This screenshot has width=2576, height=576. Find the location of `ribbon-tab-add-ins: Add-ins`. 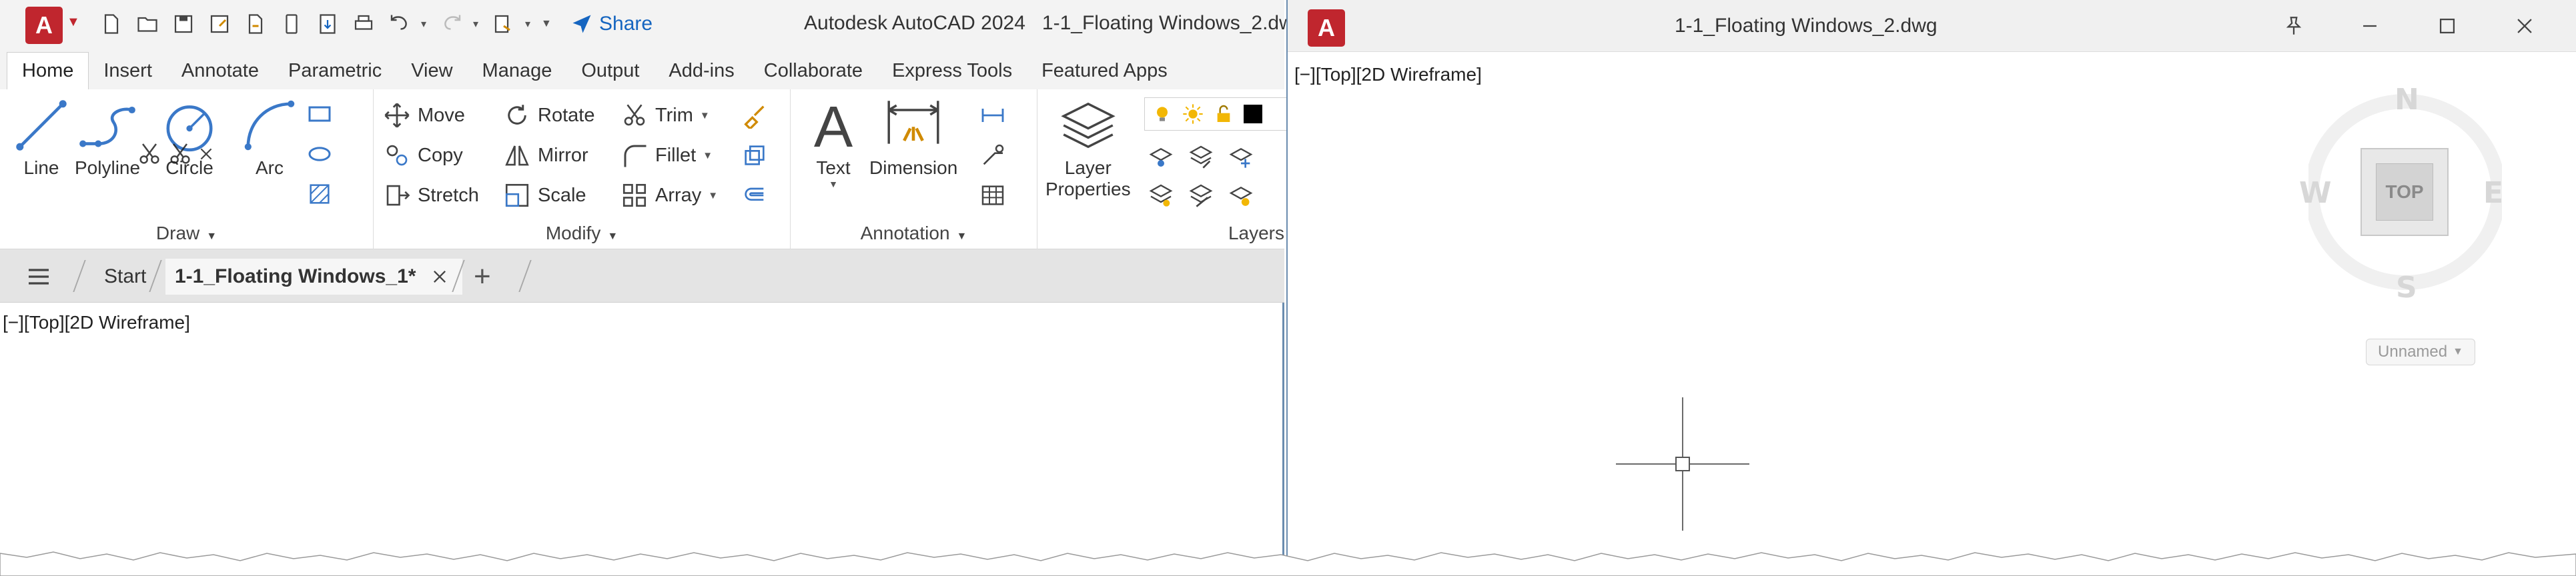

ribbon-tab-add-ins: Add-ins is located at coordinates (701, 70).